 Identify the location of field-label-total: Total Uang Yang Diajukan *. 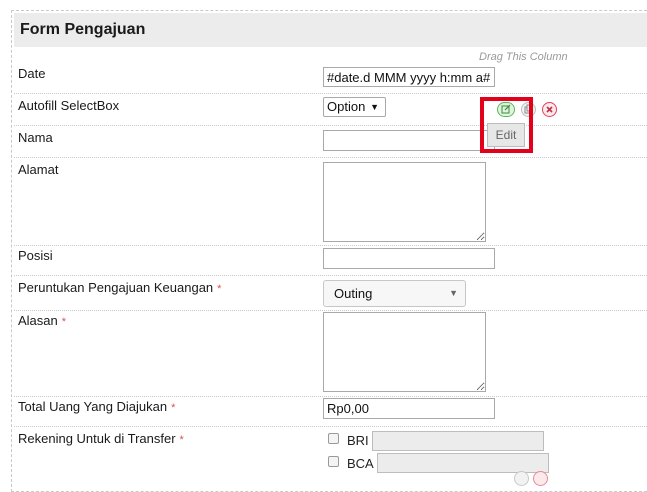
(96, 406).